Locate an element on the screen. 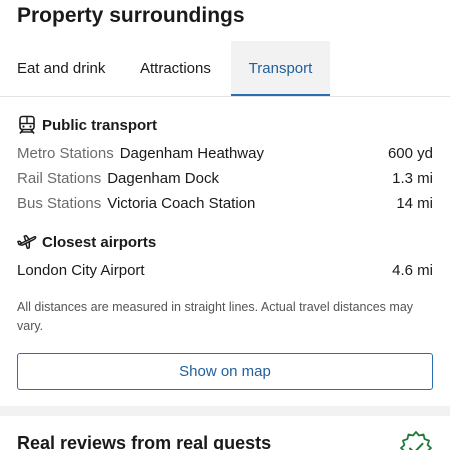 This screenshot has height=450, width=450. transport-place: Victoria Coach Station is located at coordinates (181, 203).